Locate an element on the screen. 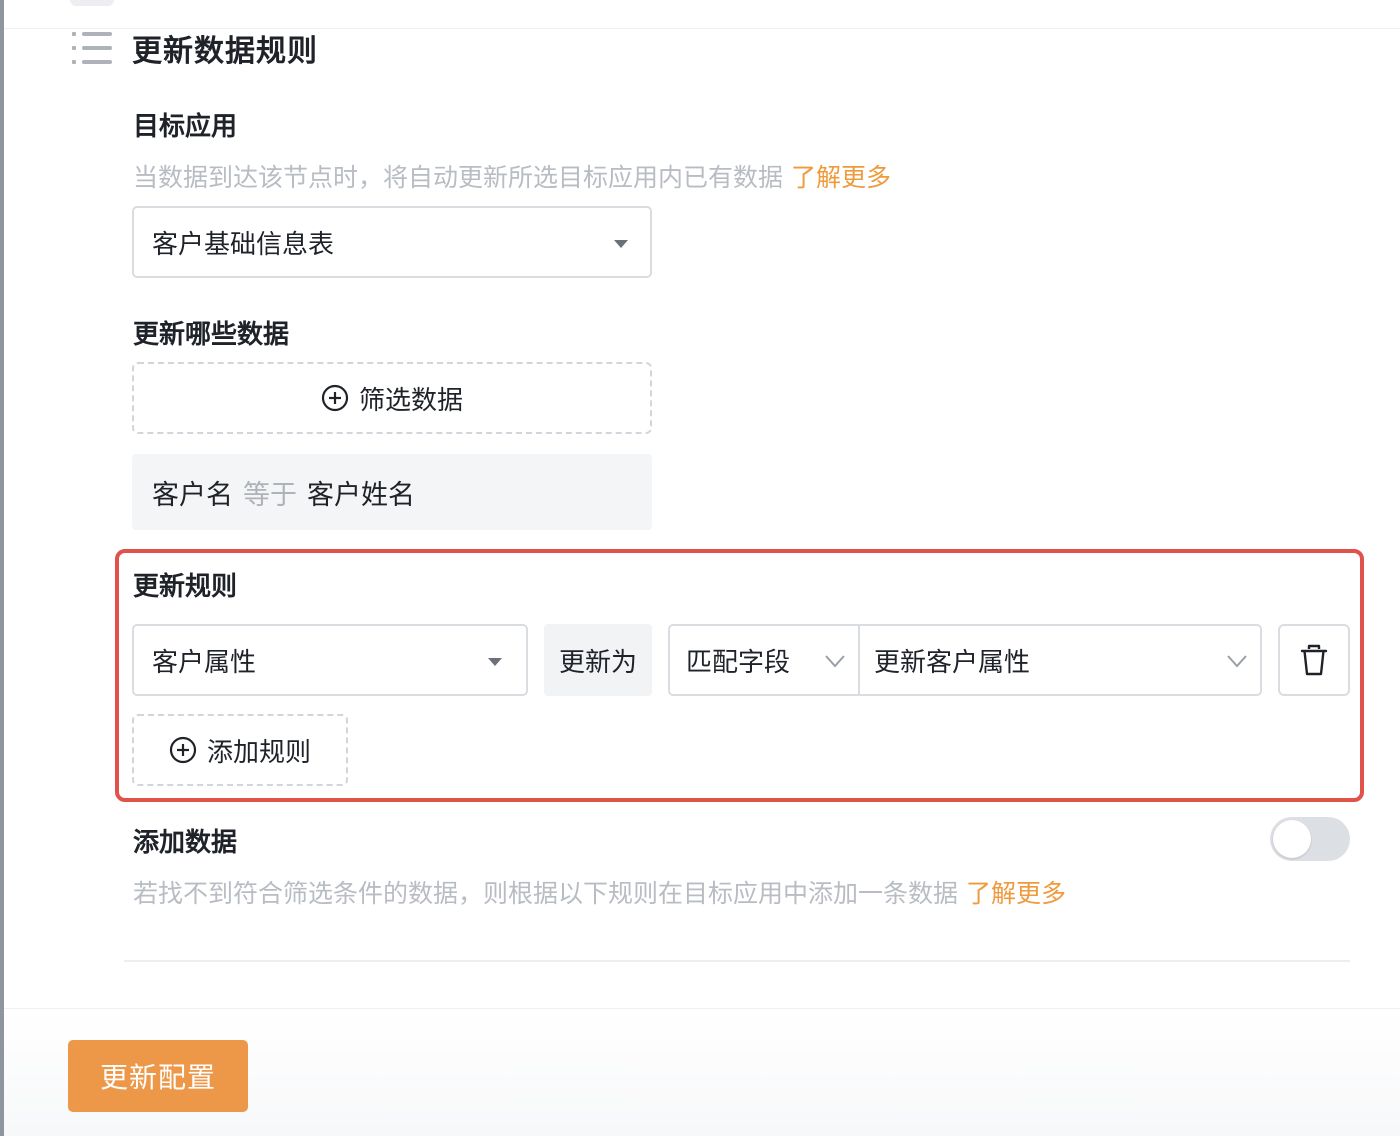  target-app-label: 目标应用 is located at coordinates (185, 127).